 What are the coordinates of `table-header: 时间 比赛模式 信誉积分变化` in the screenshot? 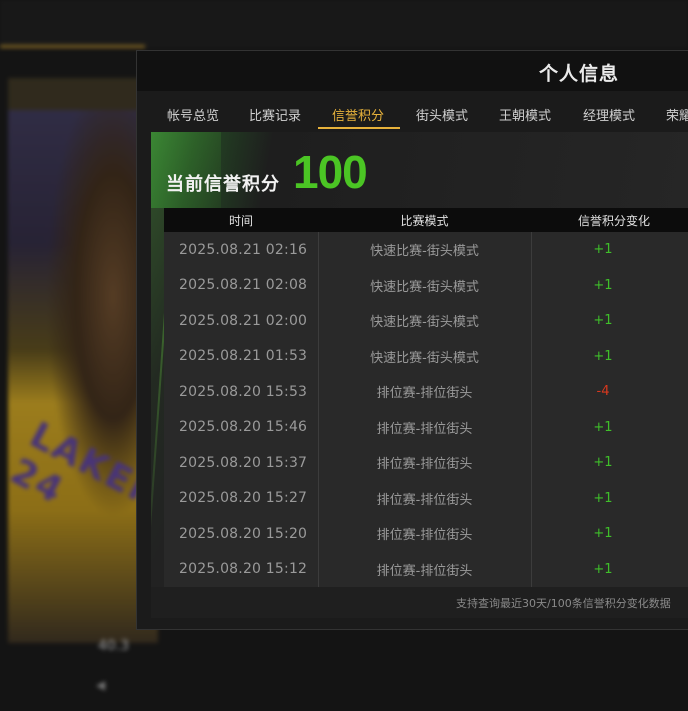 It's located at (426, 220).